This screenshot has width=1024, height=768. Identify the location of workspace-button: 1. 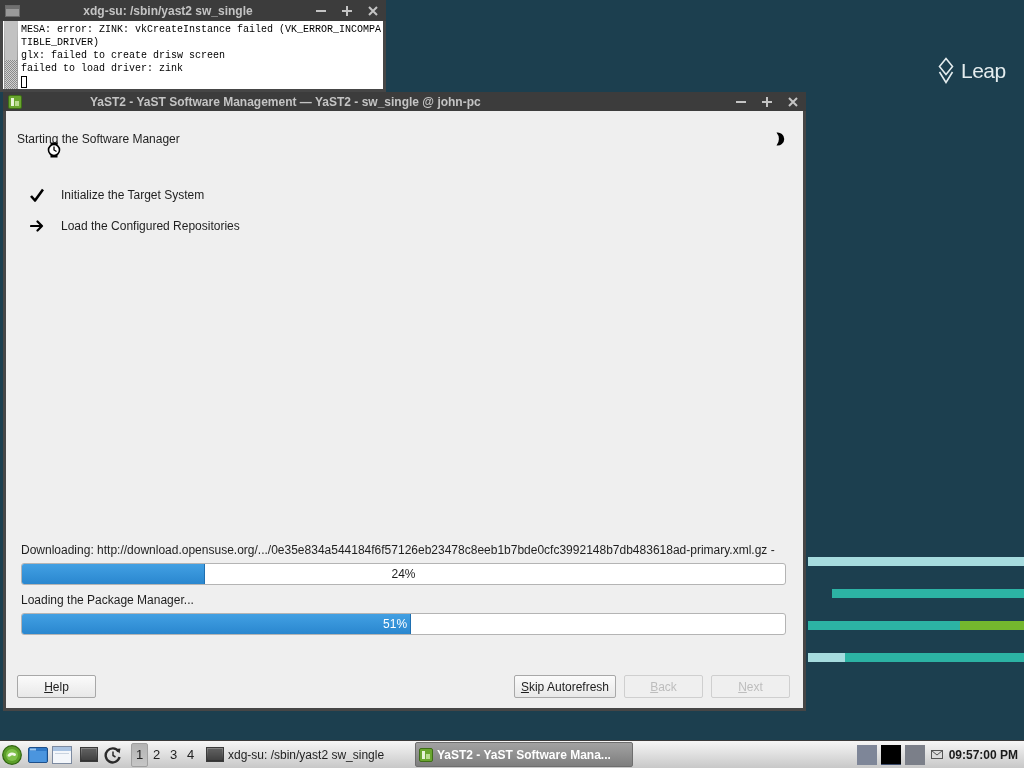
(139, 754).